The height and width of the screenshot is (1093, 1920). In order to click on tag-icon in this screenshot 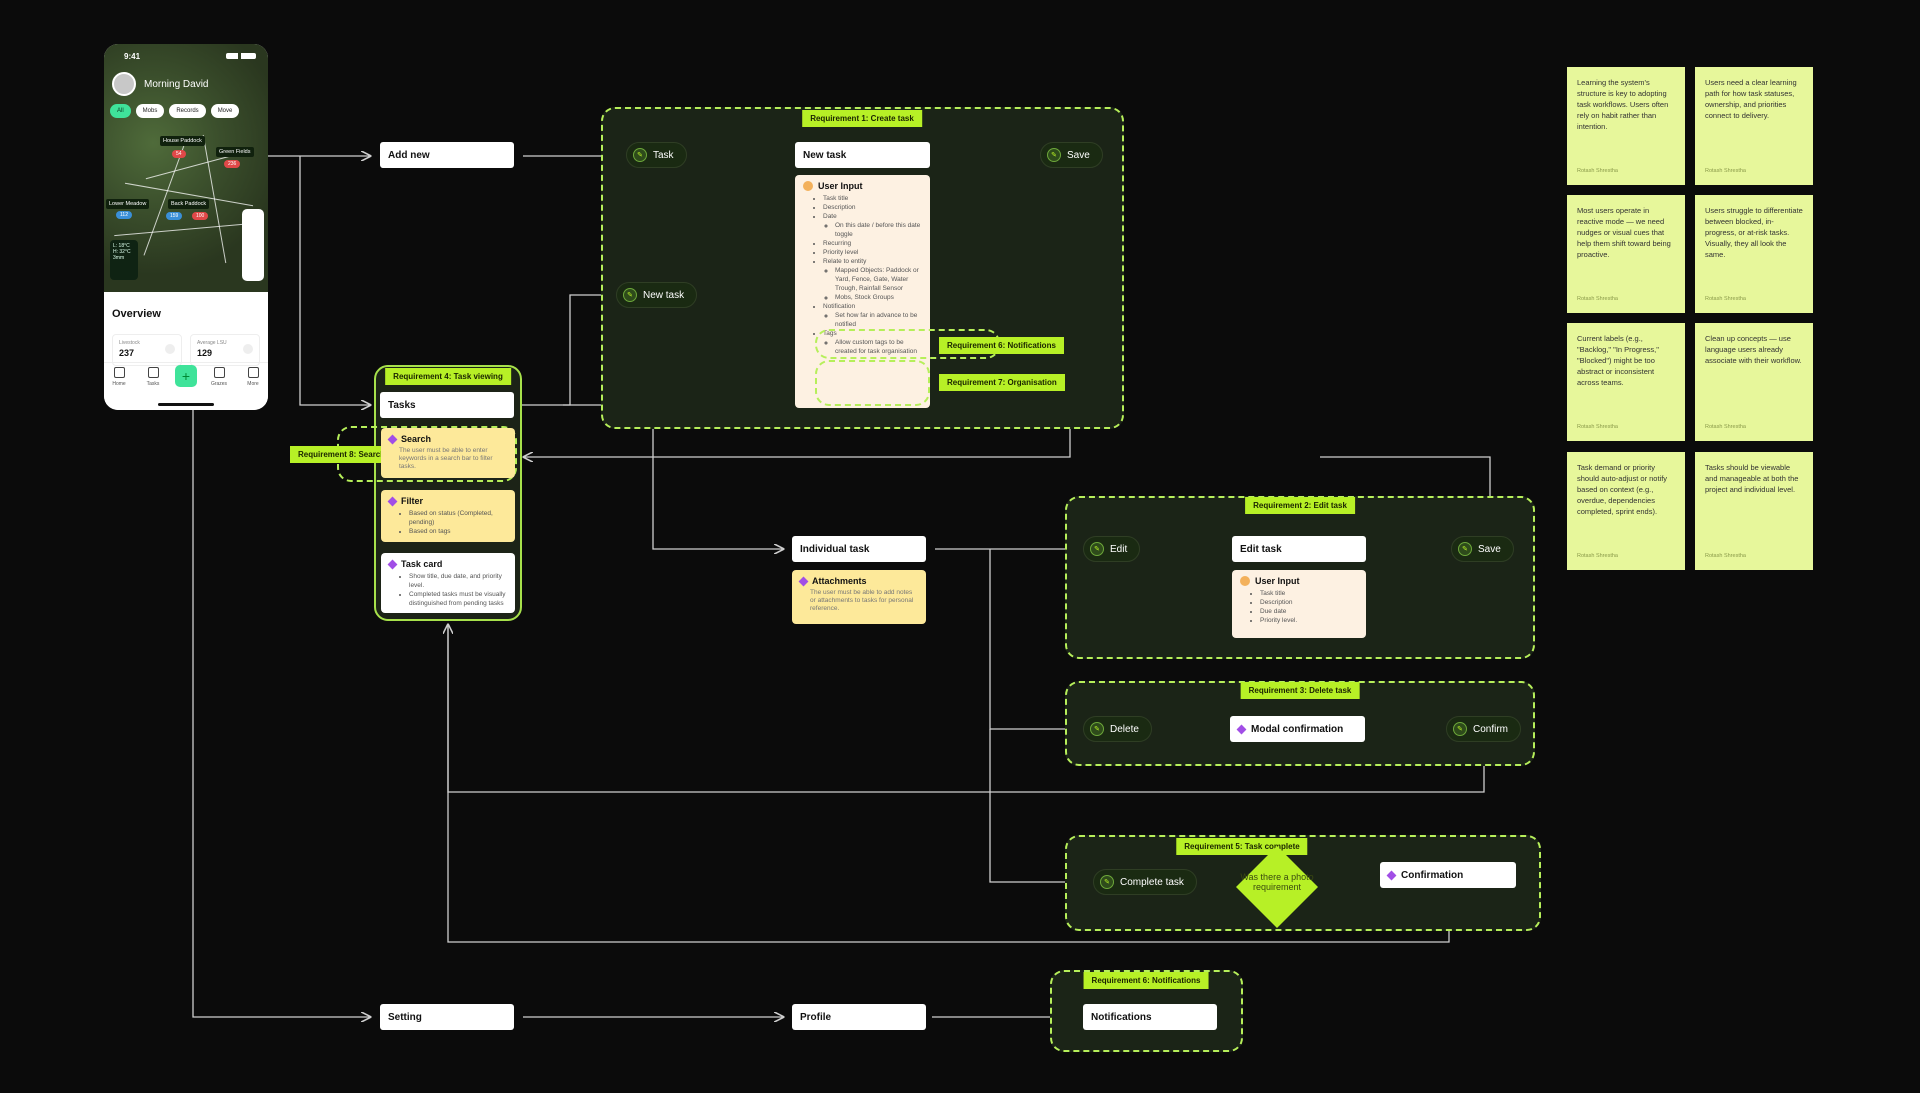, I will do `click(170, 349)`.